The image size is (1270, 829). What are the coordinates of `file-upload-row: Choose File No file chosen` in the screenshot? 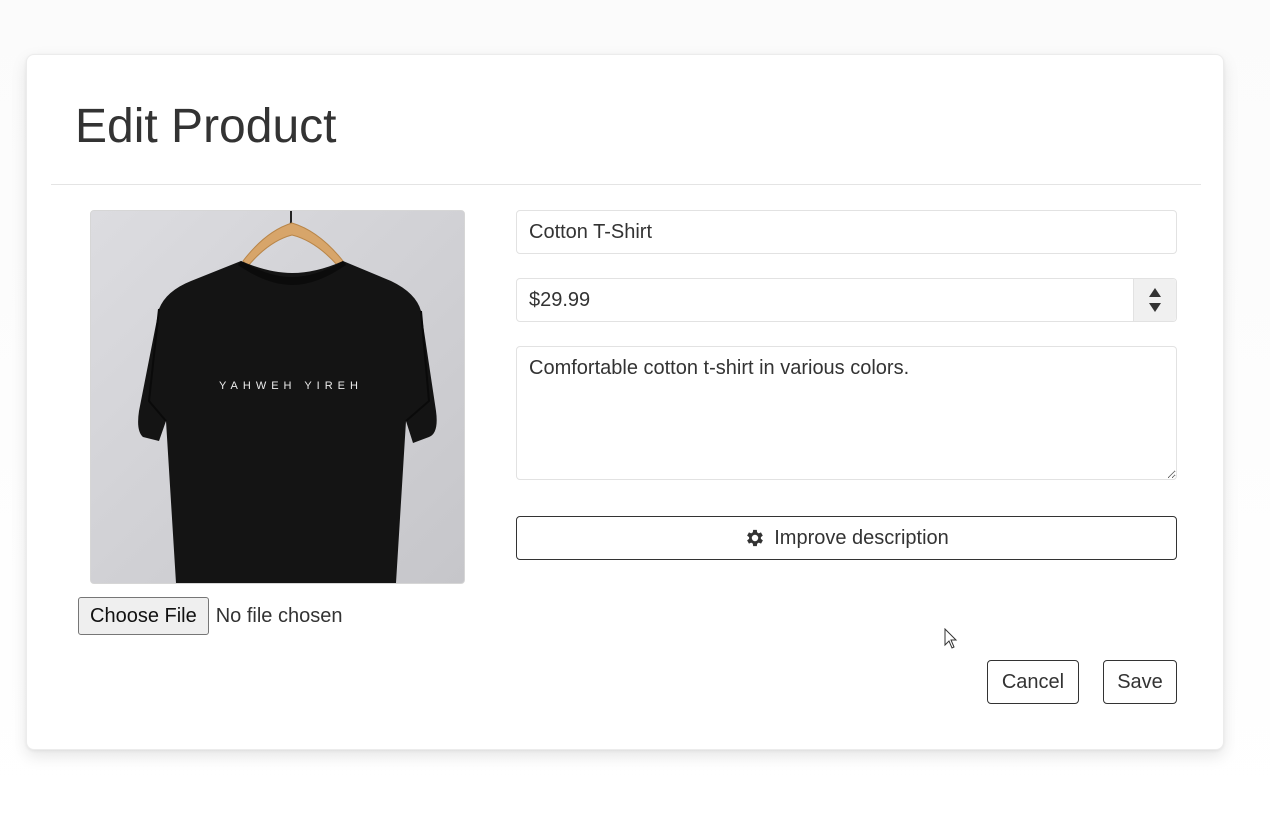 It's located at (210, 616).